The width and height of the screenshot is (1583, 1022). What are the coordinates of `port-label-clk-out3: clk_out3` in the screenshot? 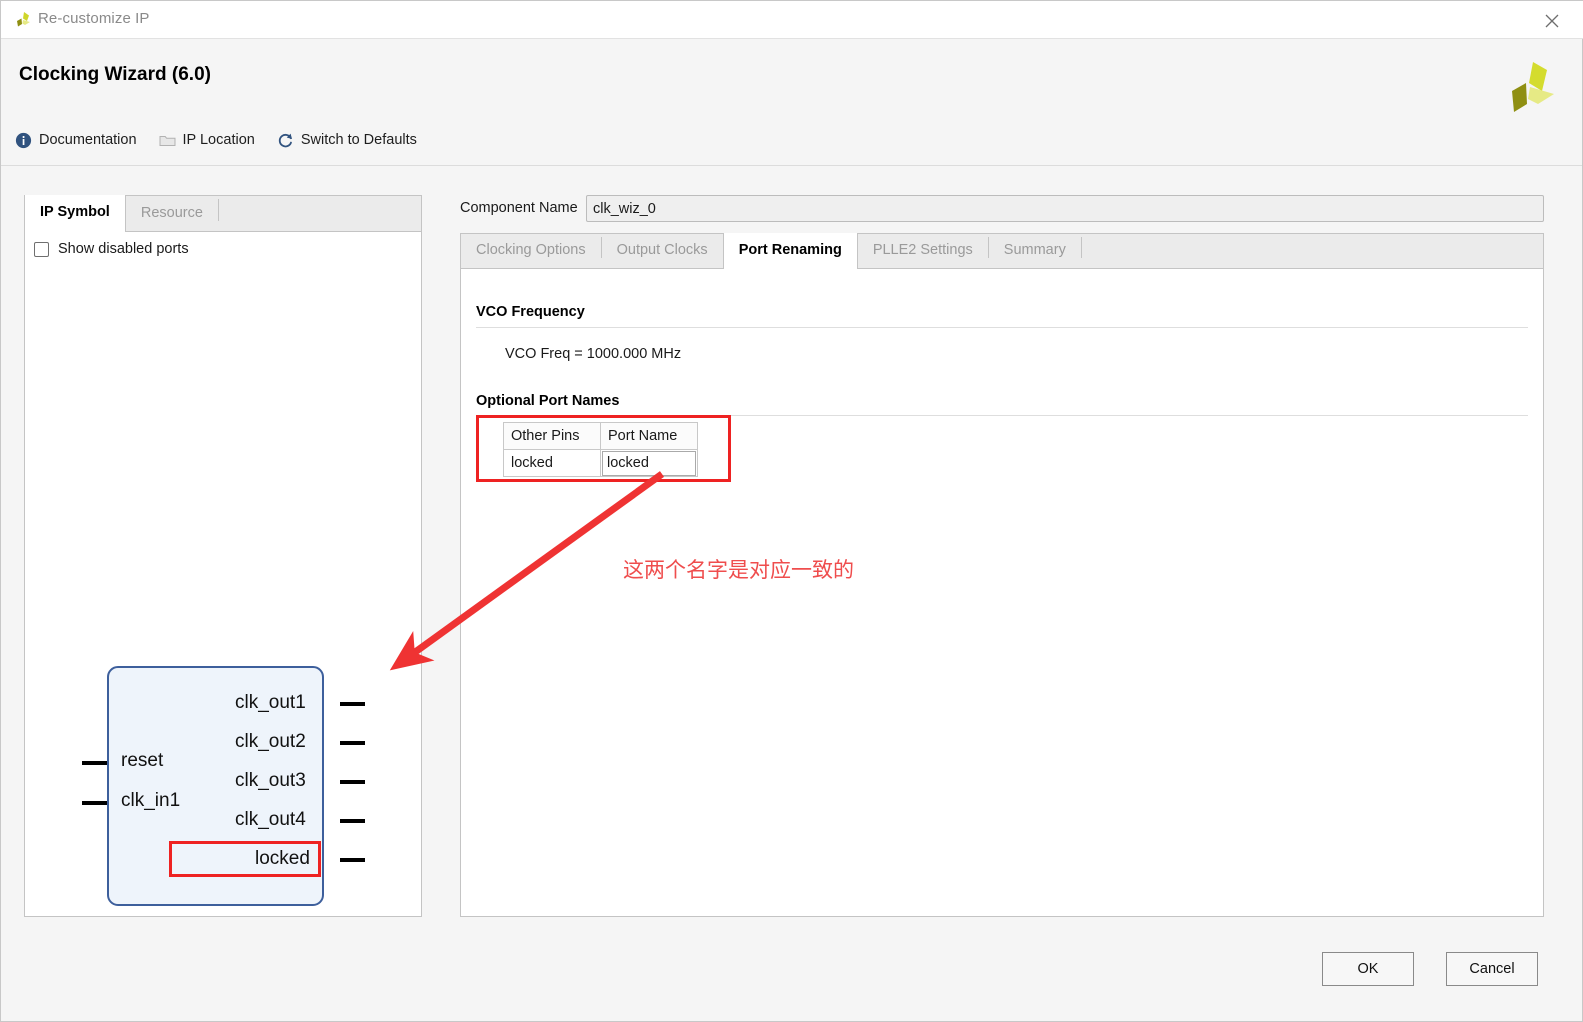 It's located at (270, 780).